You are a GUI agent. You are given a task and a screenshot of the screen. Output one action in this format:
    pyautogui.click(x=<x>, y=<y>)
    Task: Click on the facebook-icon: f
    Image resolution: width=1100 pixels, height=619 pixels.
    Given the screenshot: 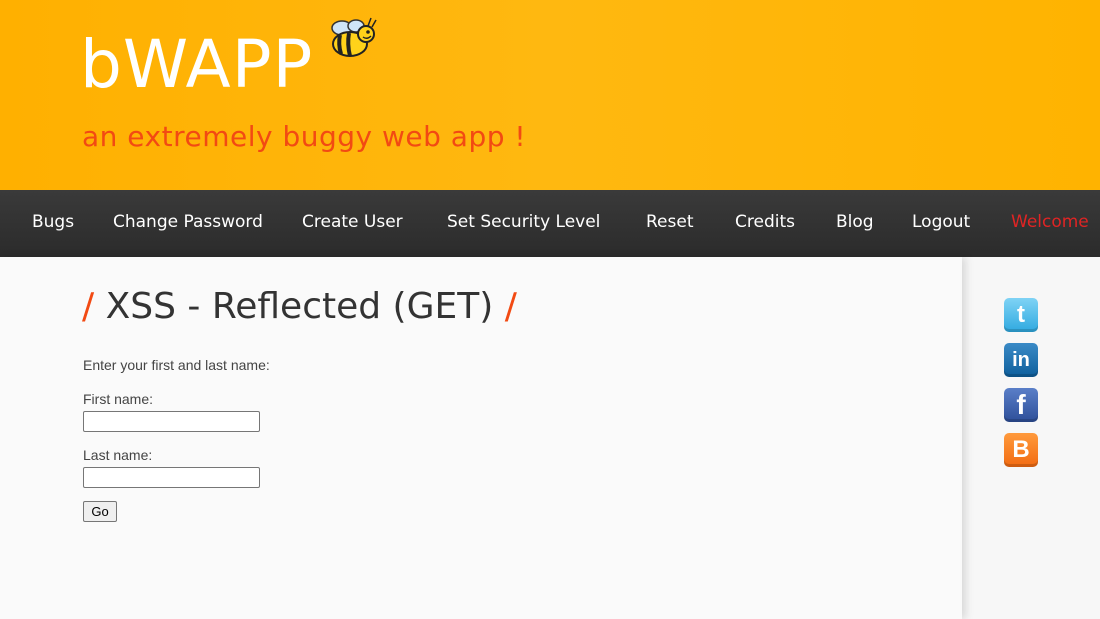 What is the action you would take?
    pyautogui.click(x=1021, y=405)
    